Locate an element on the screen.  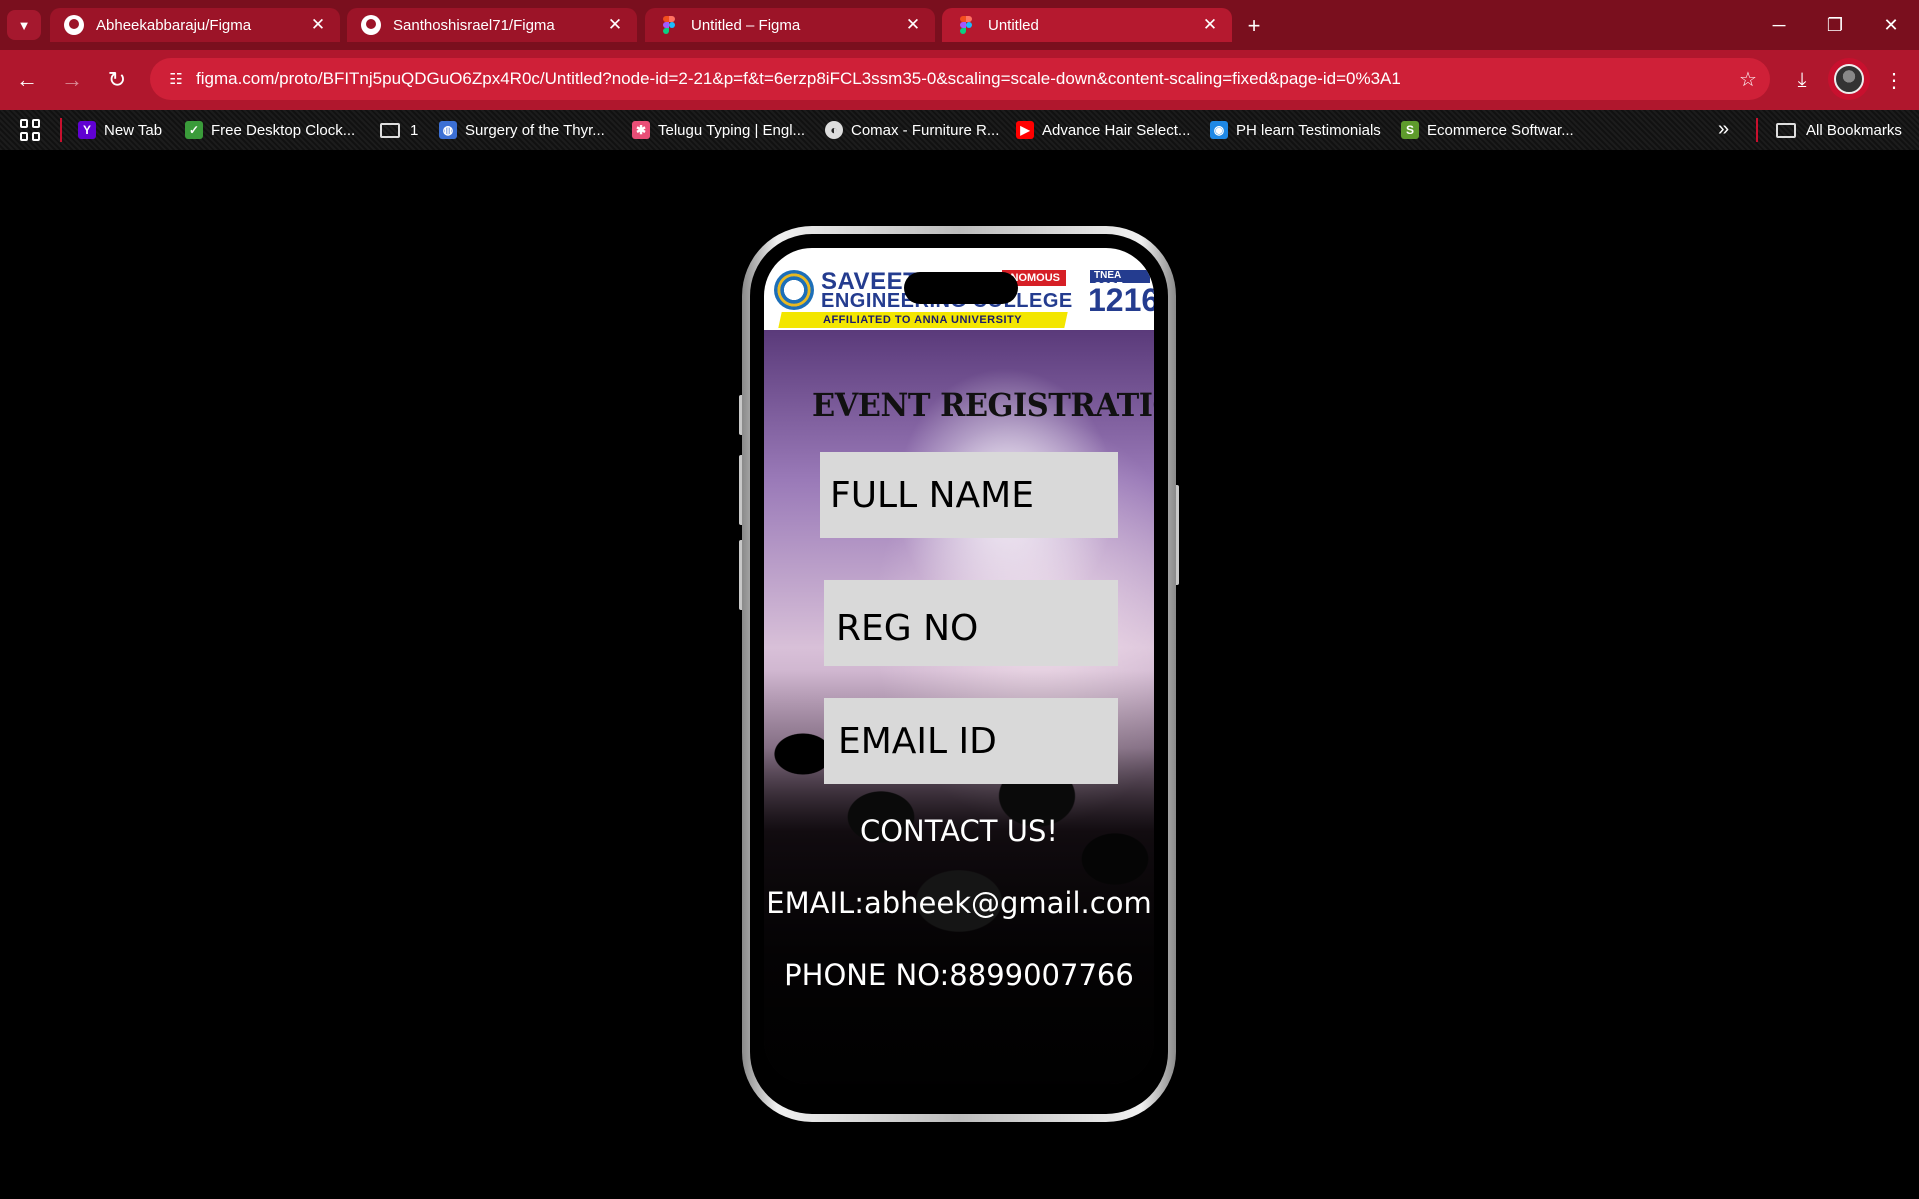
site-settings-icon: ☷ is located at coordinates (176, 79).